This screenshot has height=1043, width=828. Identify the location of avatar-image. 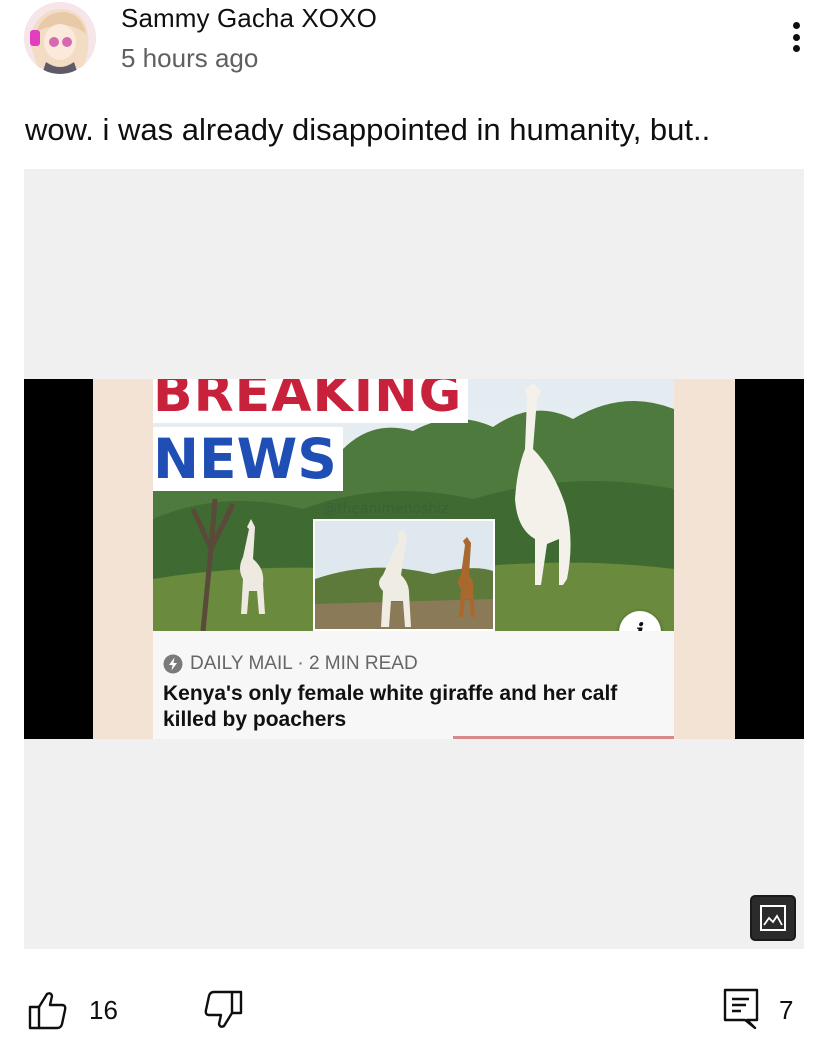
(60, 38).